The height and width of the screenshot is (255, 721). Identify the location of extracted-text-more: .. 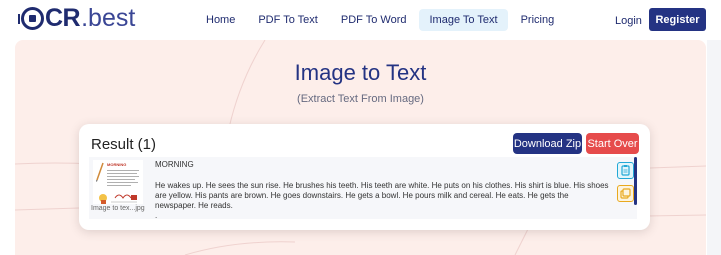
(156, 214).